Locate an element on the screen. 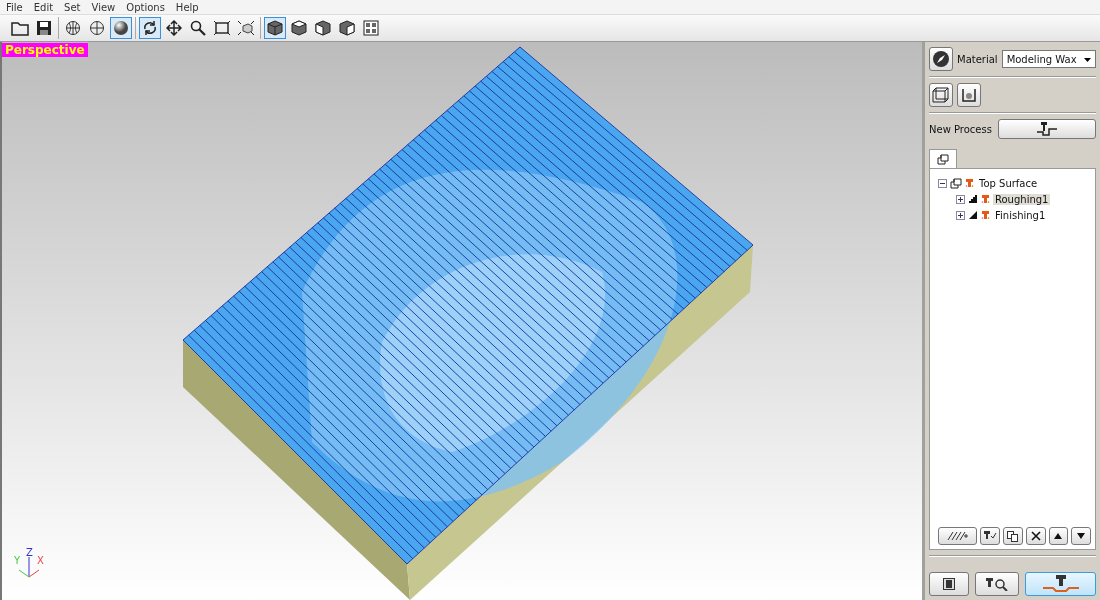 Image resolution: width=1100 pixels, height=600 pixels. move-down-button is located at coordinates (1081, 536).